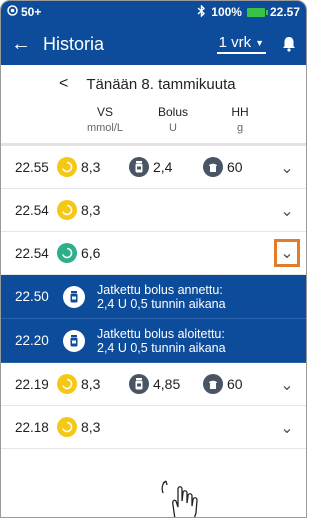 This screenshot has height=518, width=320. I want to click on clock: 22.57, so click(284, 12).